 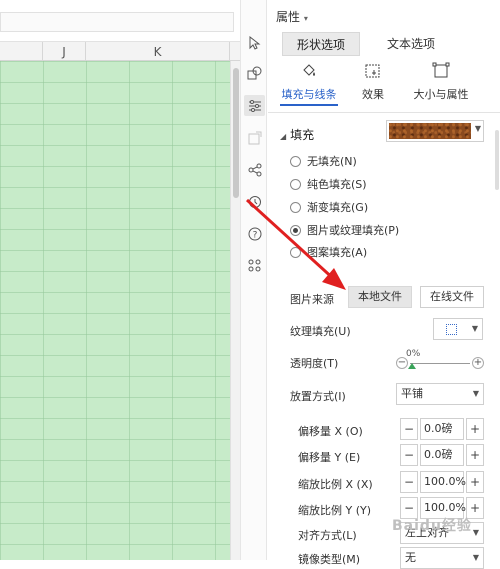 I want to click on radio-label: 图片或纹理填充(P), so click(x=353, y=230).